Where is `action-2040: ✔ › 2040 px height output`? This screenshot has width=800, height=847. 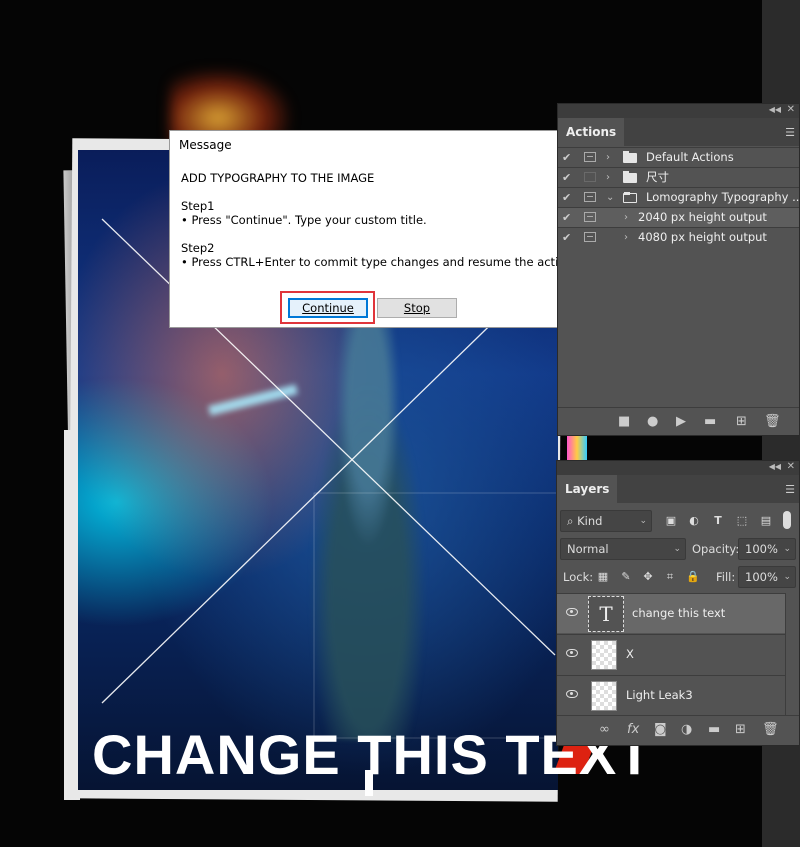 action-2040: ✔ › 2040 px height output is located at coordinates (678, 217).